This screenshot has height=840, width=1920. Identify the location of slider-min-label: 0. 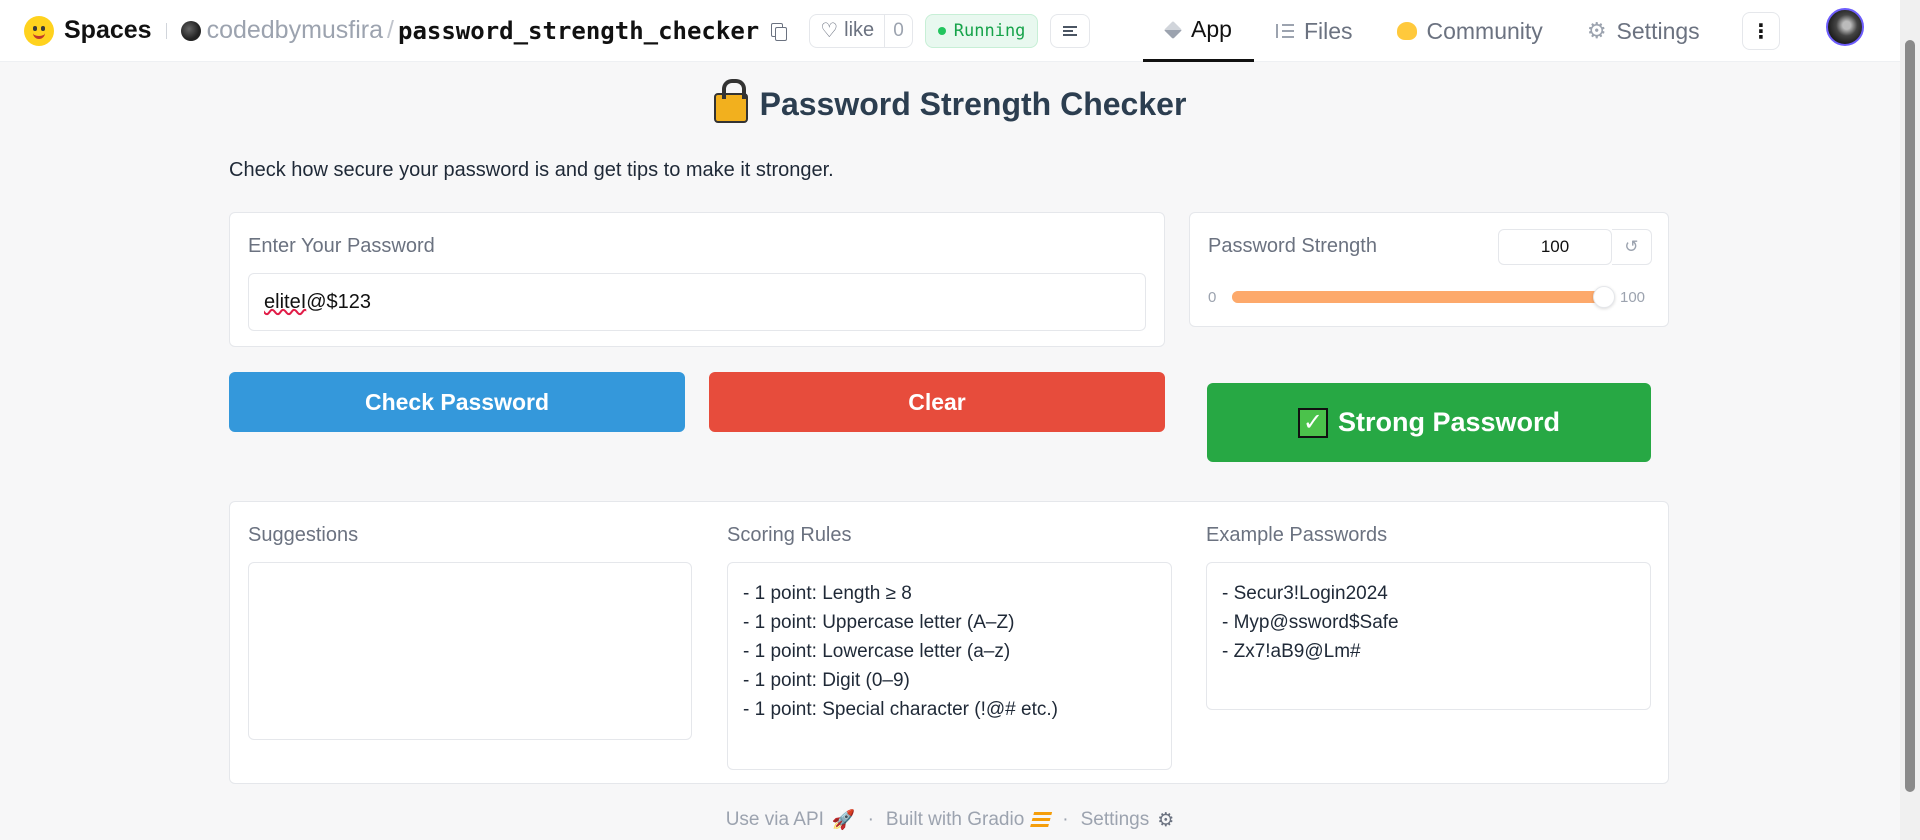
(1212, 297).